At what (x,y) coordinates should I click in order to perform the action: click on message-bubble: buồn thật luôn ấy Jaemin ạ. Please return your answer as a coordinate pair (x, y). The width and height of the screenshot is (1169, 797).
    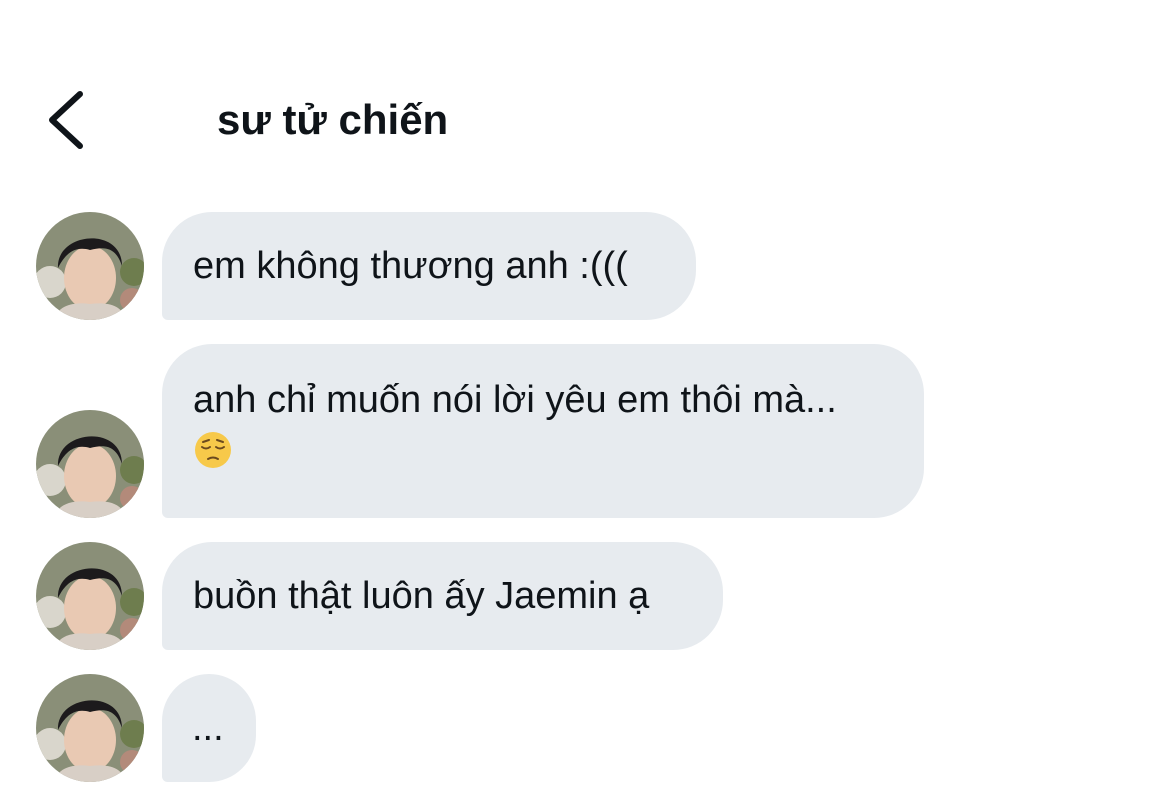
    Looking at the image, I should click on (442, 596).